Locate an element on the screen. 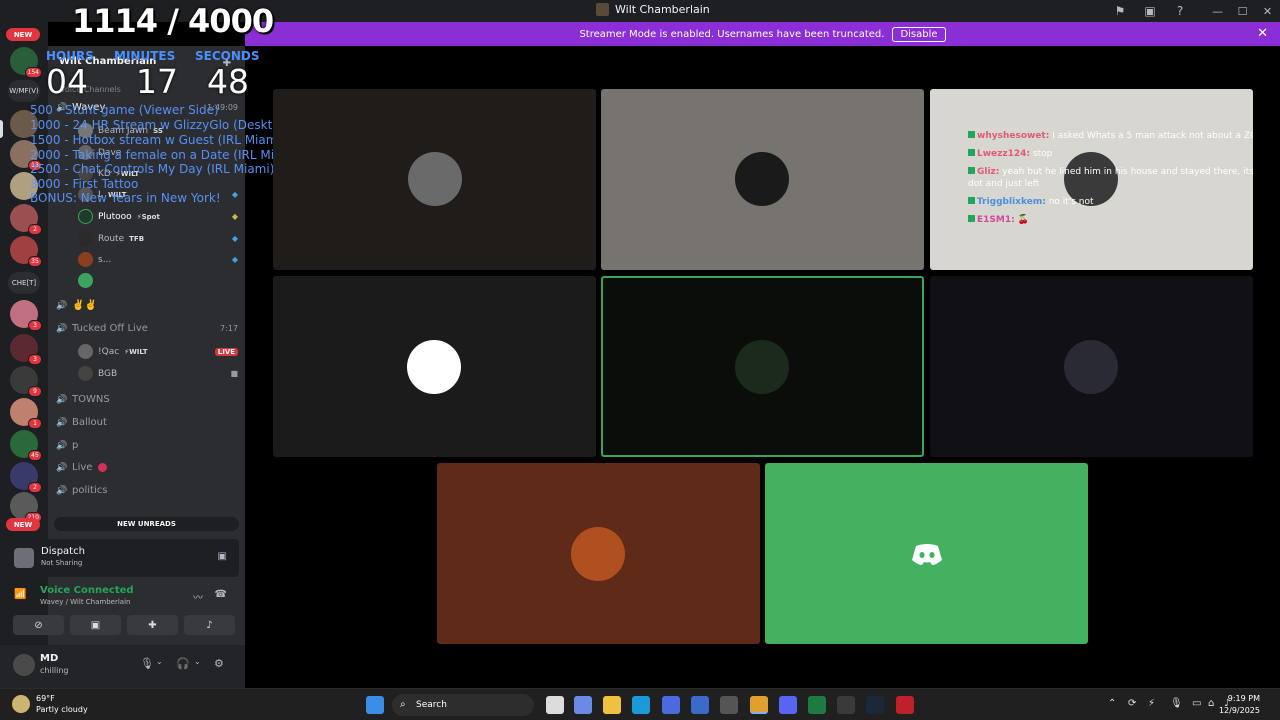  username: MD is located at coordinates (49, 658).